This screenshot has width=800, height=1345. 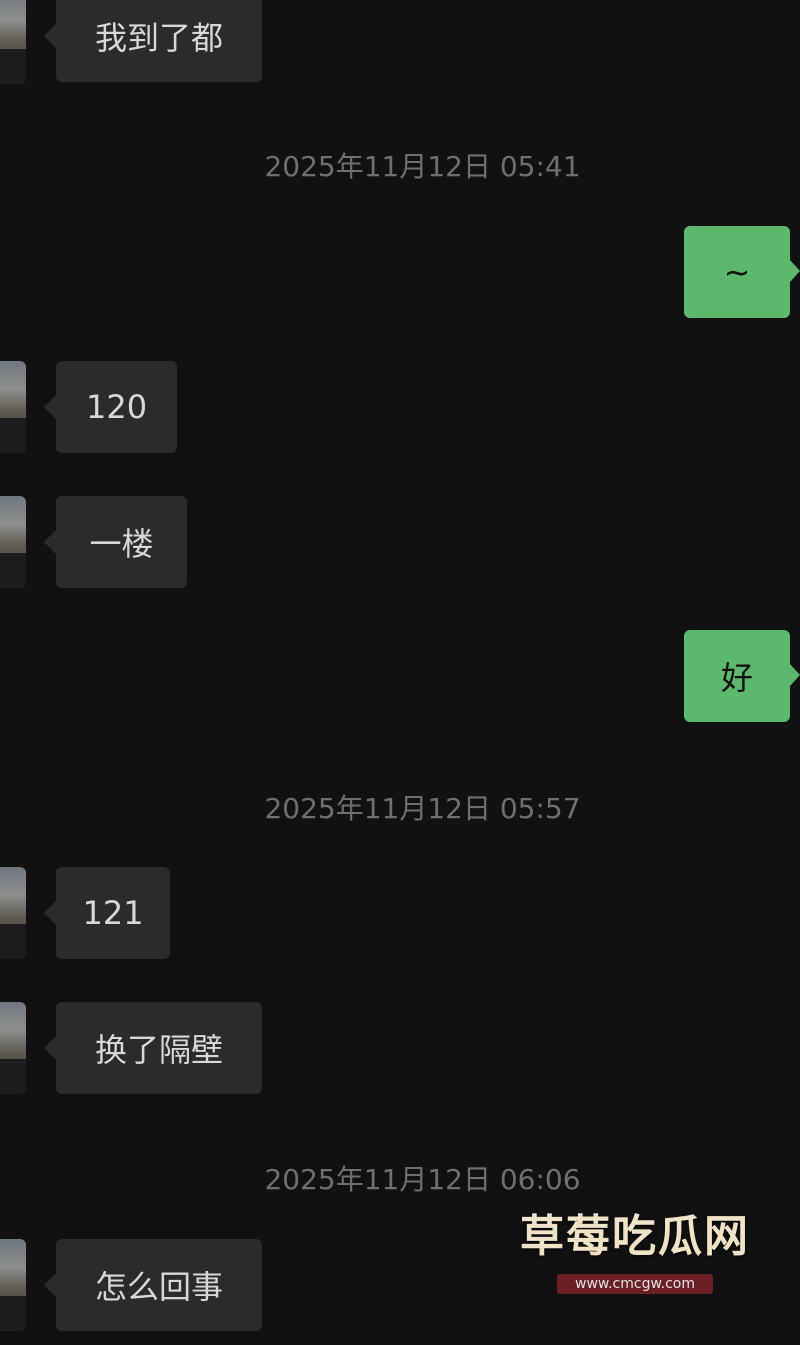 I want to click on incoming-message-bubble: 怎么回事, so click(x=153, y=1285).